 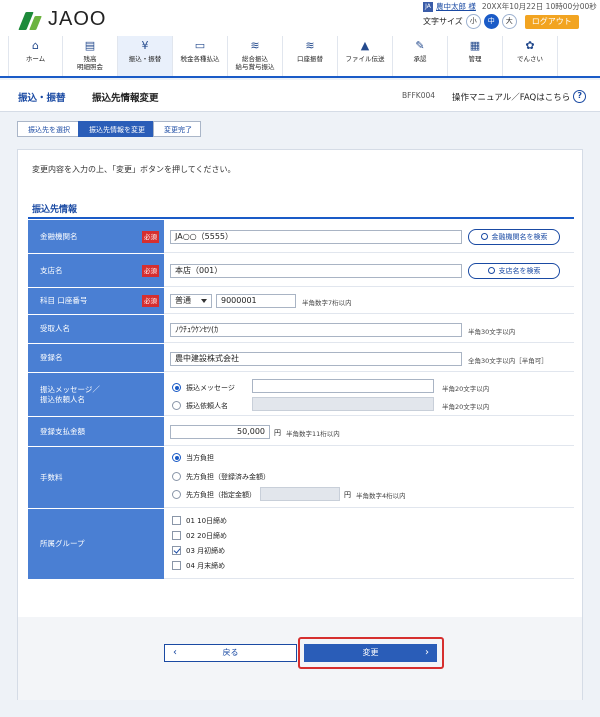 What do you see at coordinates (175, 652) in the screenshot?
I see `chevron-left-icon: ‹` at bounding box center [175, 652].